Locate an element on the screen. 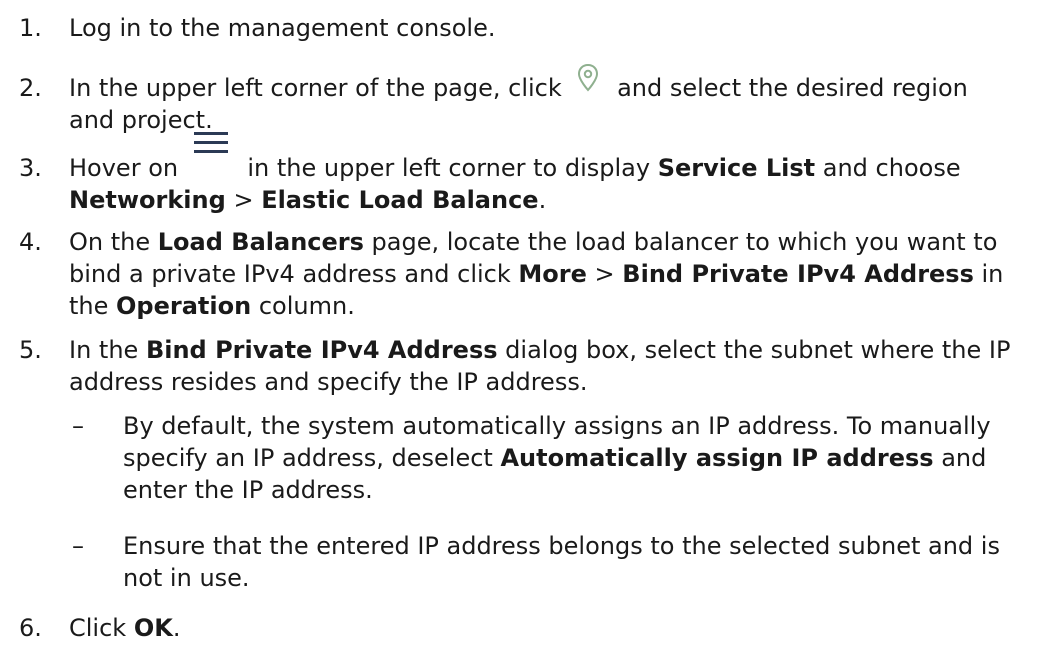 The width and height of the screenshot is (1048, 654). step-number: 5. is located at coordinates (30, 350).